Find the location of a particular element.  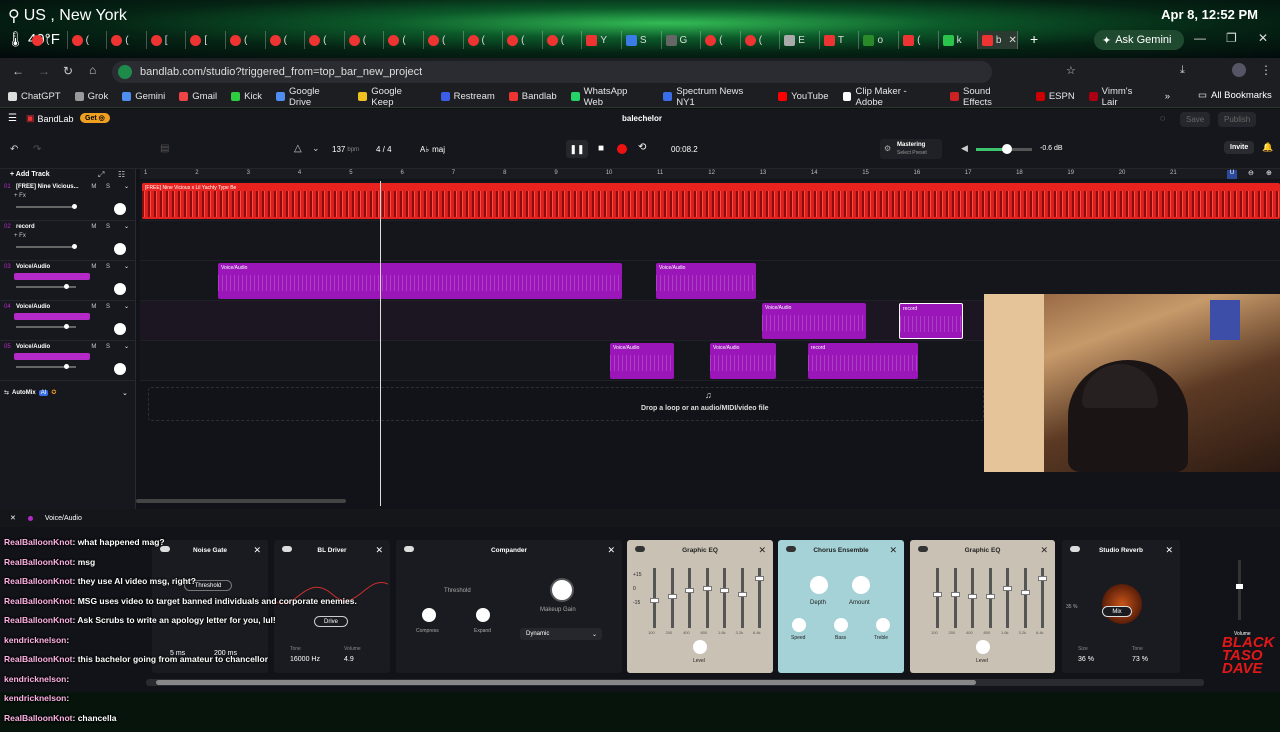

expand-knob is located at coordinates (483, 615).